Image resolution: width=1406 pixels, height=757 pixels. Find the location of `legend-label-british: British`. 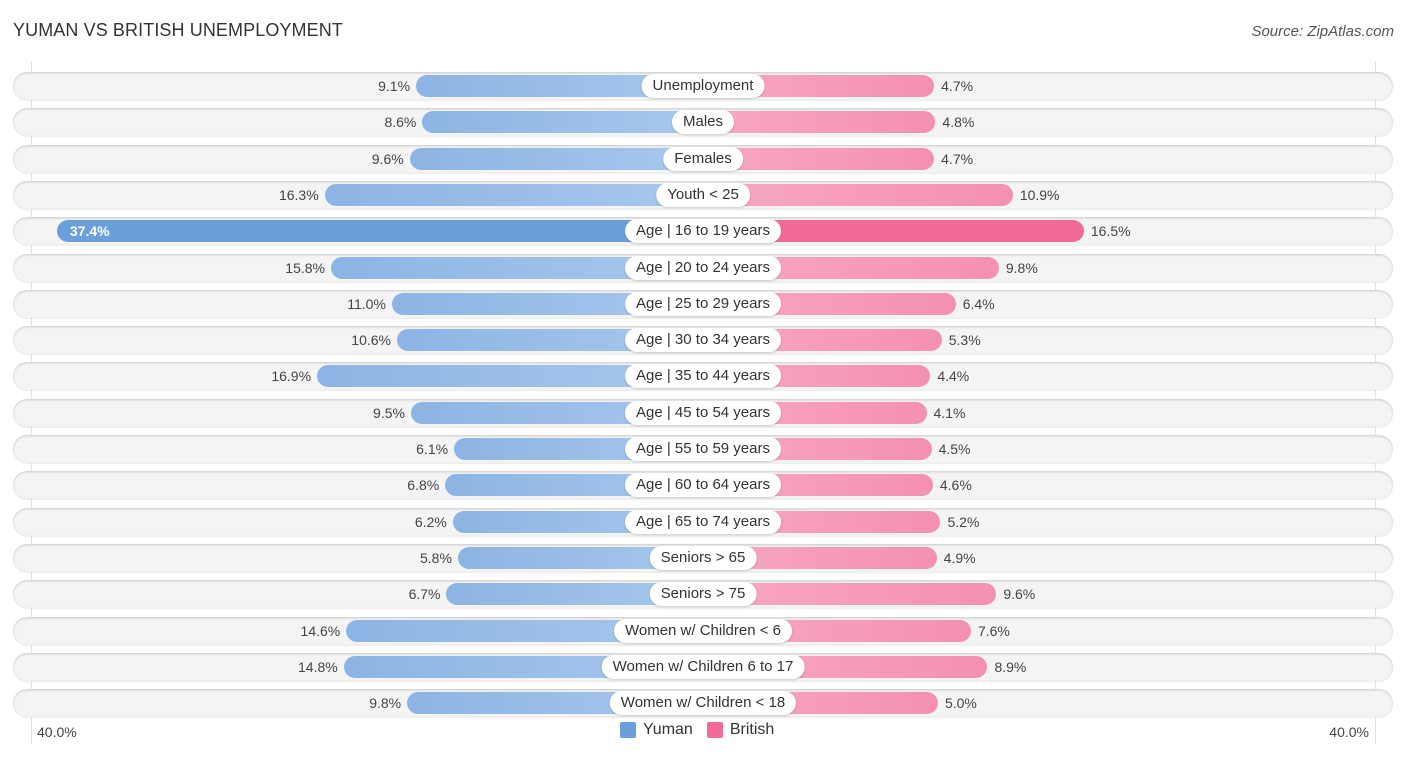

legend-label-british: British is located at coordinates (752, 729).